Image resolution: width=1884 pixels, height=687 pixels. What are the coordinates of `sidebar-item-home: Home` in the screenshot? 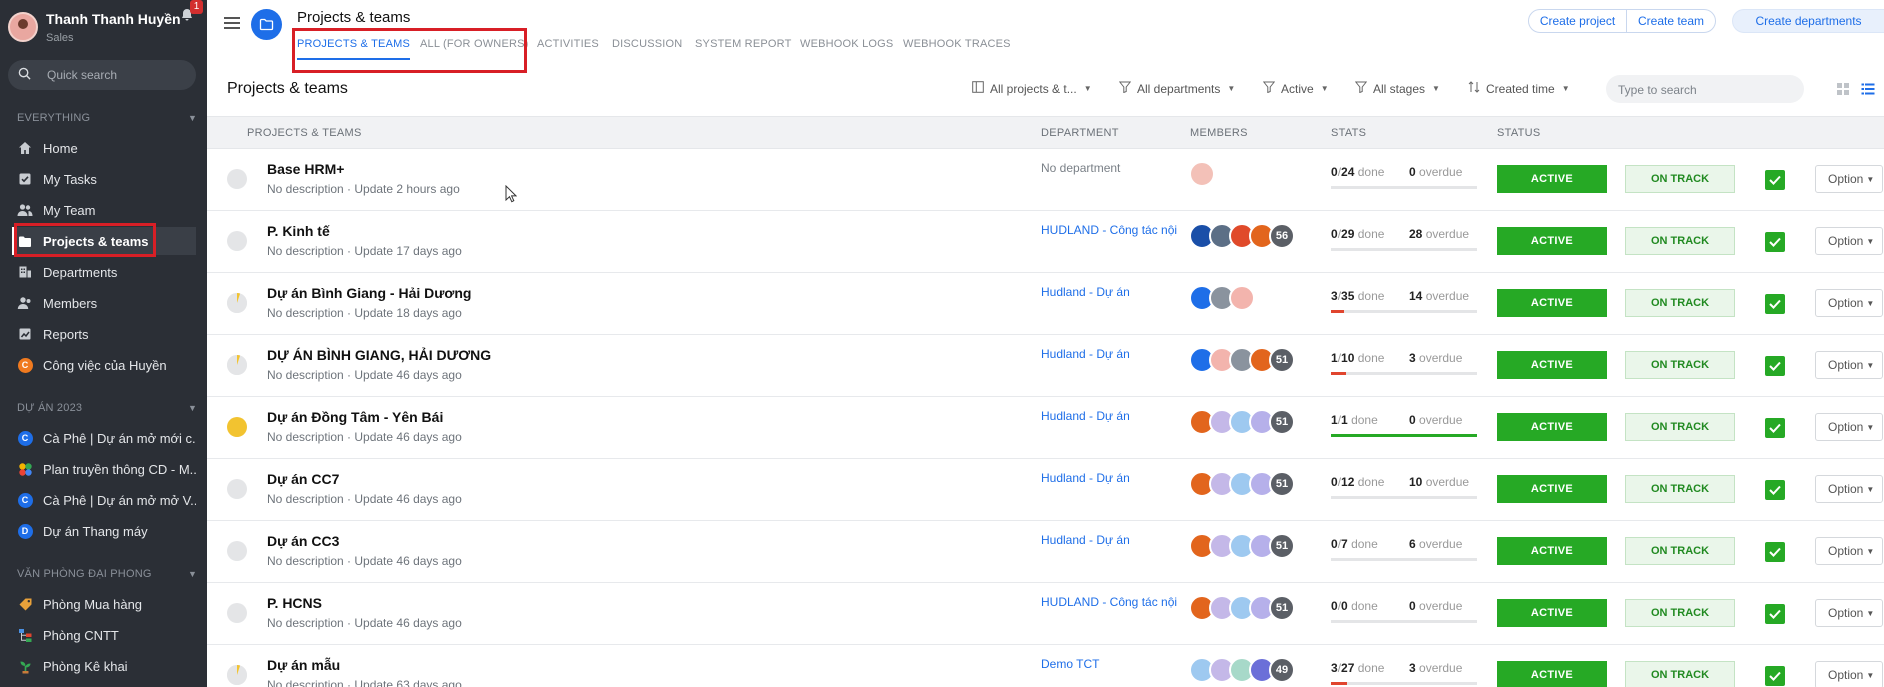 It's located at (104, 148).